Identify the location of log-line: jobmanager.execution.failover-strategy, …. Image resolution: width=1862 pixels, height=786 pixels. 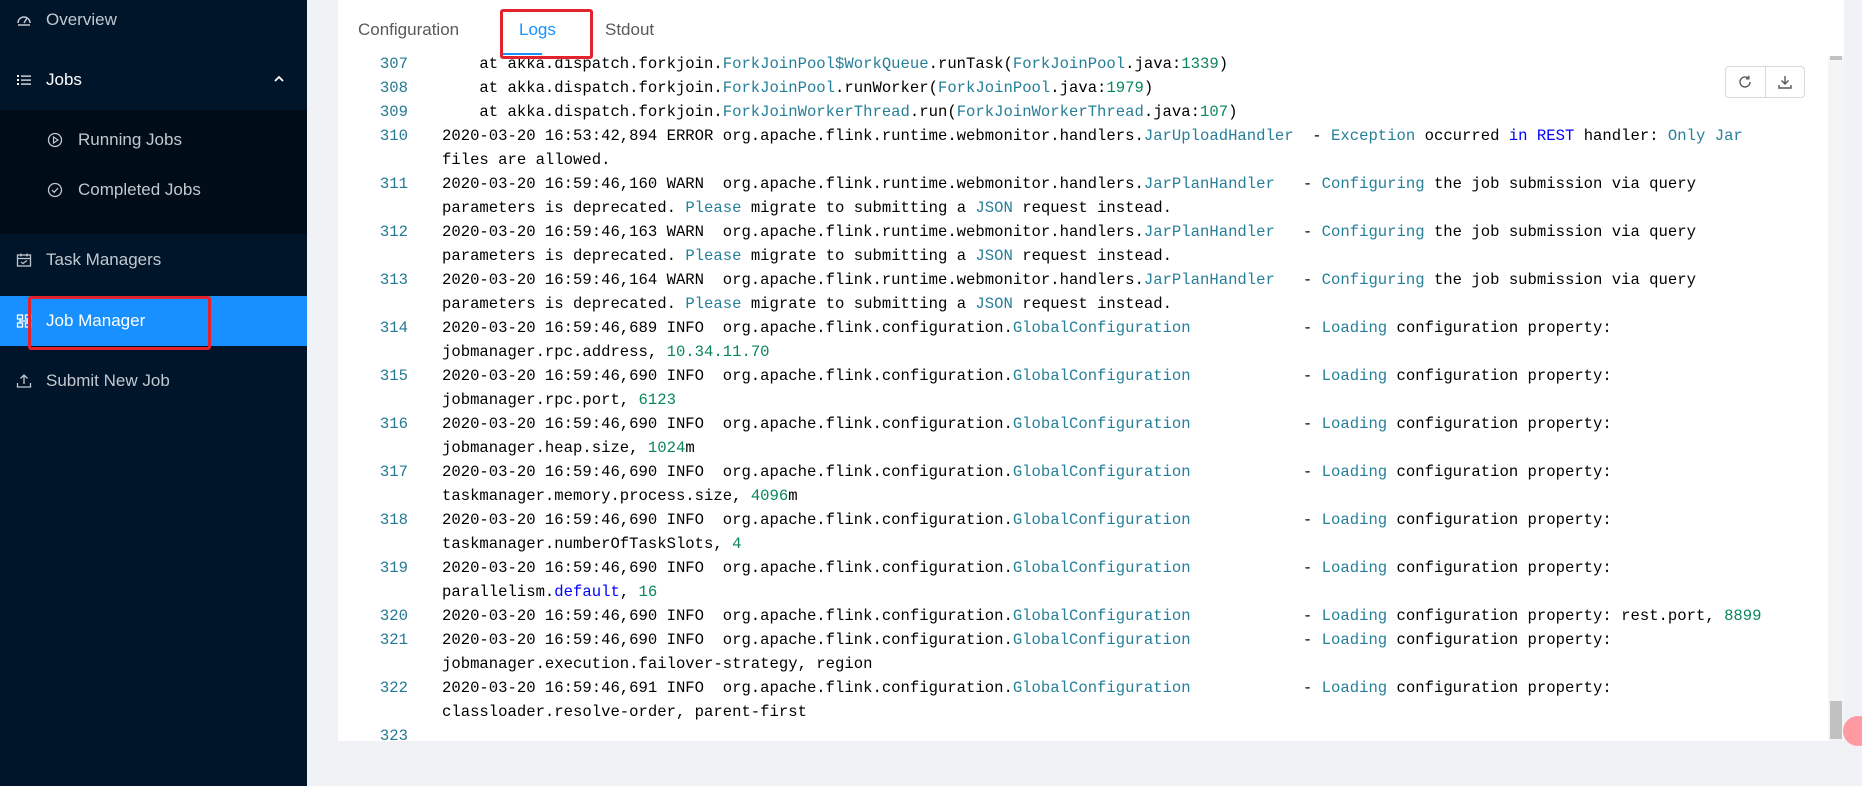
(1083, 664).